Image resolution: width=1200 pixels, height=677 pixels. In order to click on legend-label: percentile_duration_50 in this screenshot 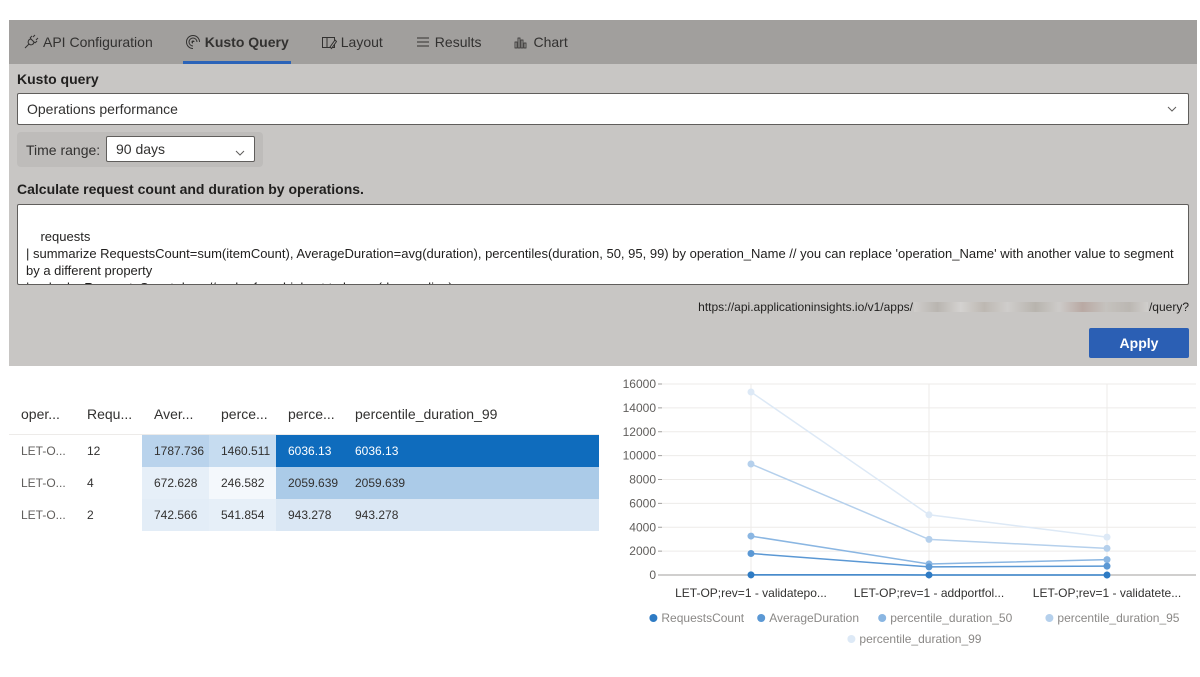, I will do `click(951, 618)`.